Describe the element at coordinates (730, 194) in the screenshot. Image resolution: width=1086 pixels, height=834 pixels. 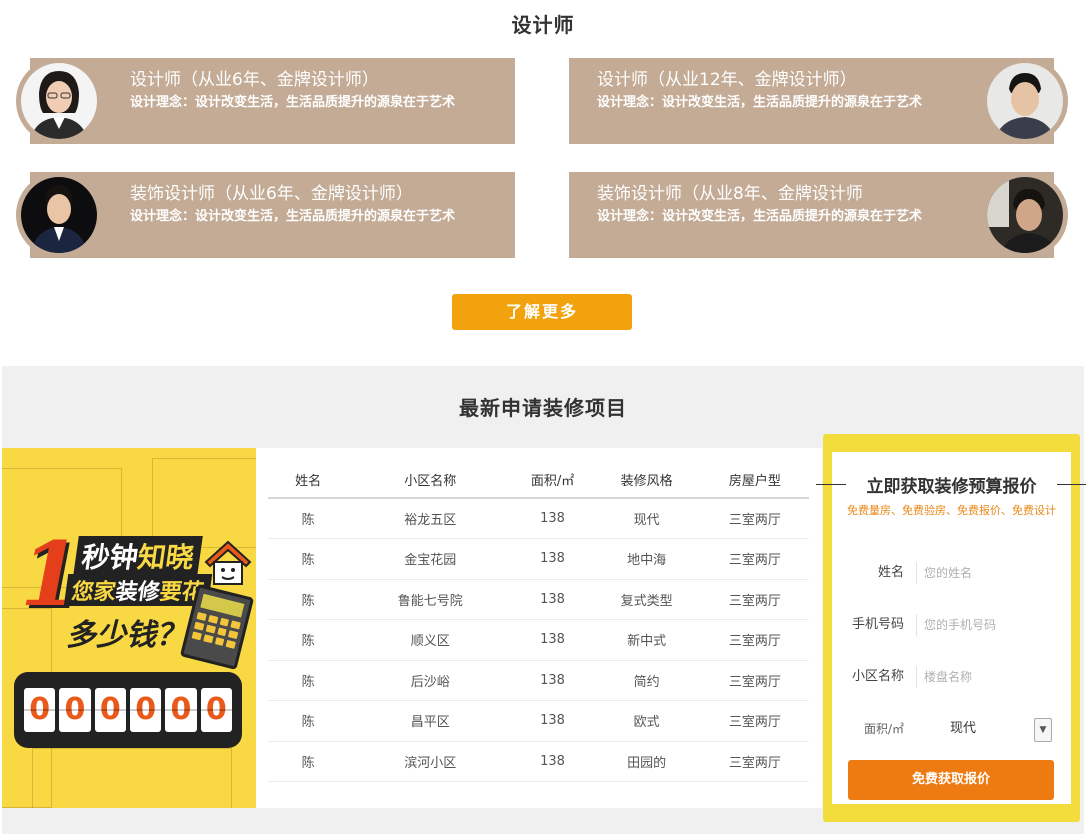
I see `designer-name: 装饰设计师（从业8年、金牌设计师` at that location.